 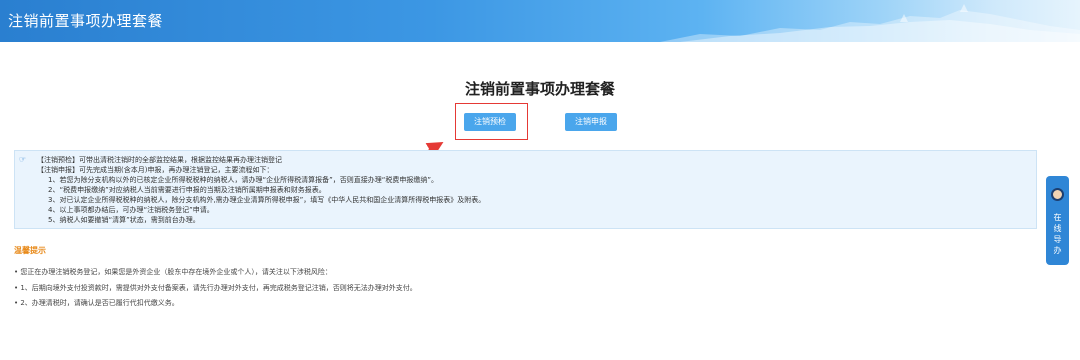 What do you see at coordinates (155, 170) in the screenshot?
I see `info-line: 【注销申报】可先完成当期(含本月)申报，再办理注销登记，主要流程如下：` at bounding box center [155, 170].